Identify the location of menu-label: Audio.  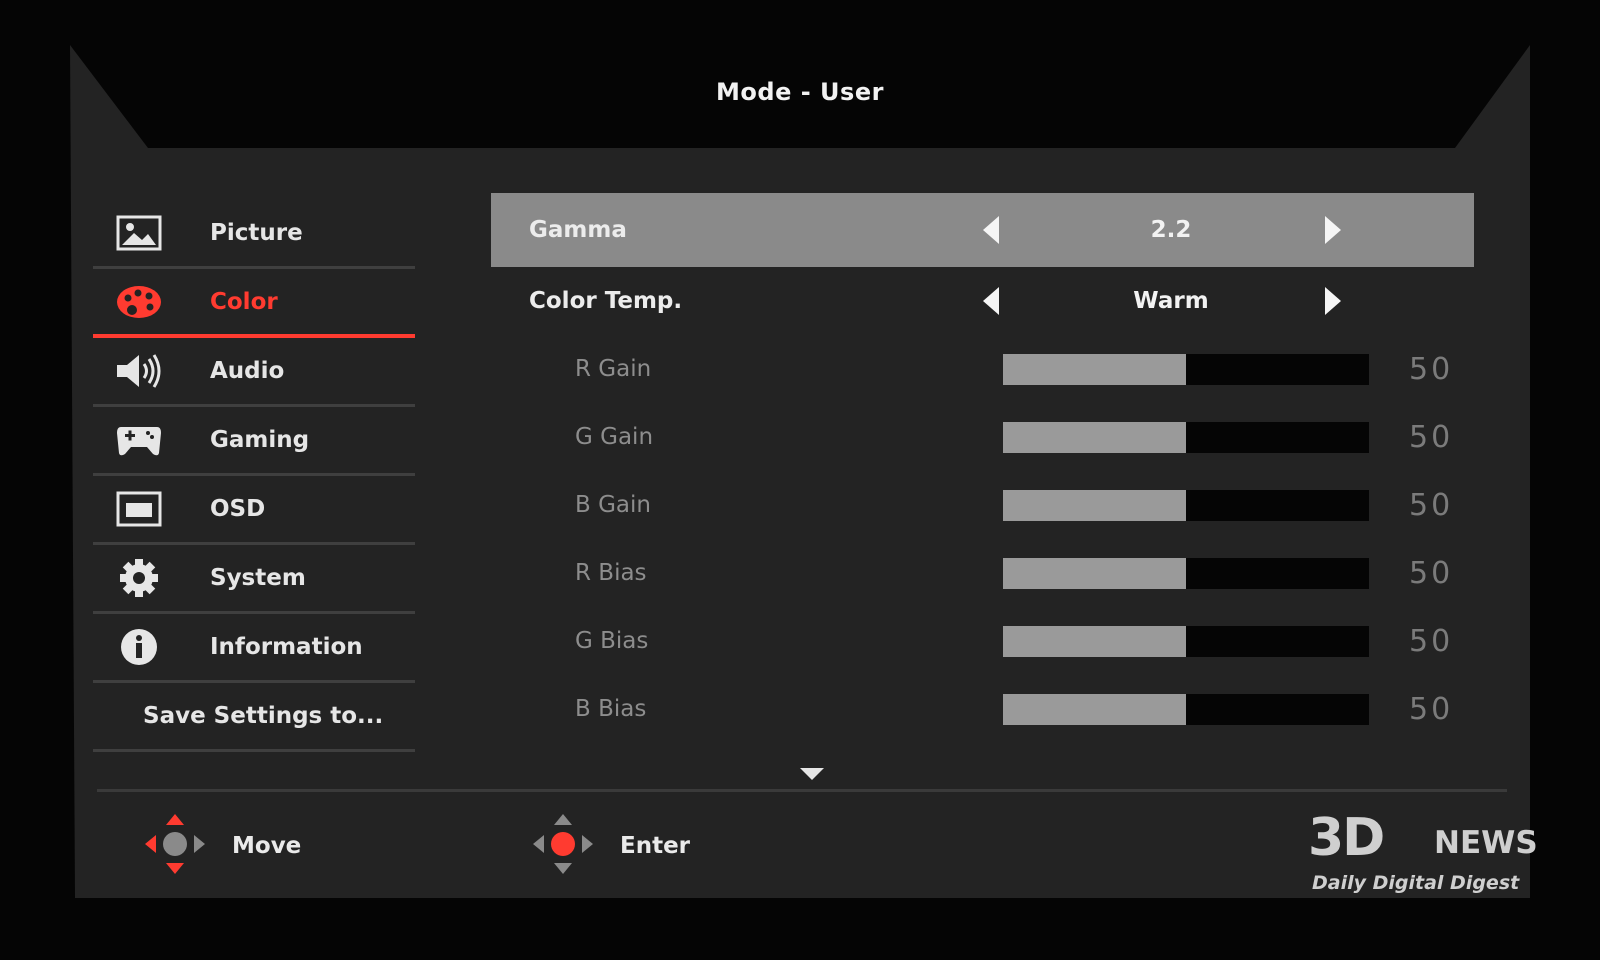
(247, 371).